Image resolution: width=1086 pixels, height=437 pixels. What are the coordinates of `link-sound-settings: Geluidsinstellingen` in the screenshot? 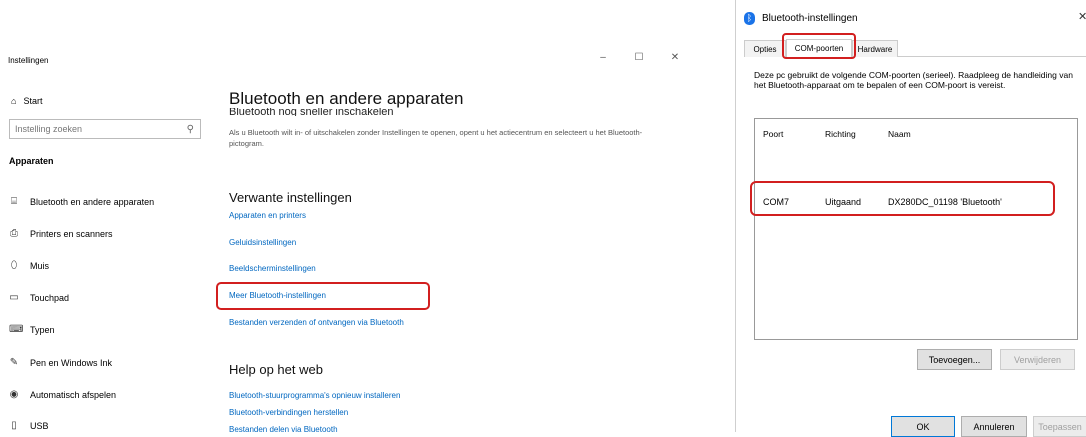 It's located at (262, 242).